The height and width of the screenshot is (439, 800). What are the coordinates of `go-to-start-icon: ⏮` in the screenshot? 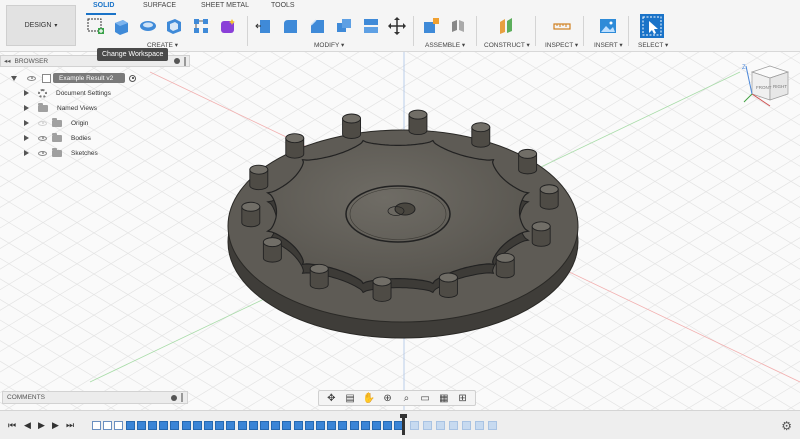 It's located at (12, 425).